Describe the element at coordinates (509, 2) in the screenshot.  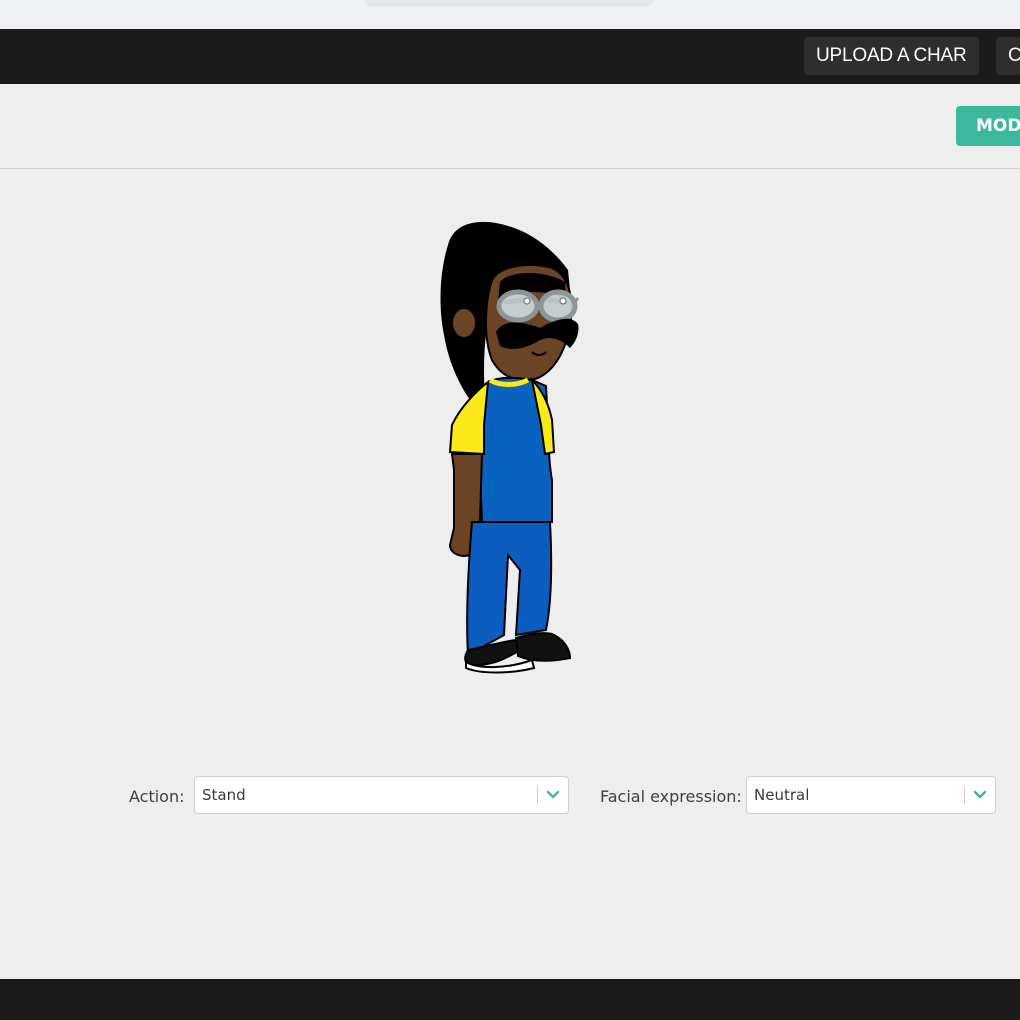
I see `browser-address-pill` at that location.